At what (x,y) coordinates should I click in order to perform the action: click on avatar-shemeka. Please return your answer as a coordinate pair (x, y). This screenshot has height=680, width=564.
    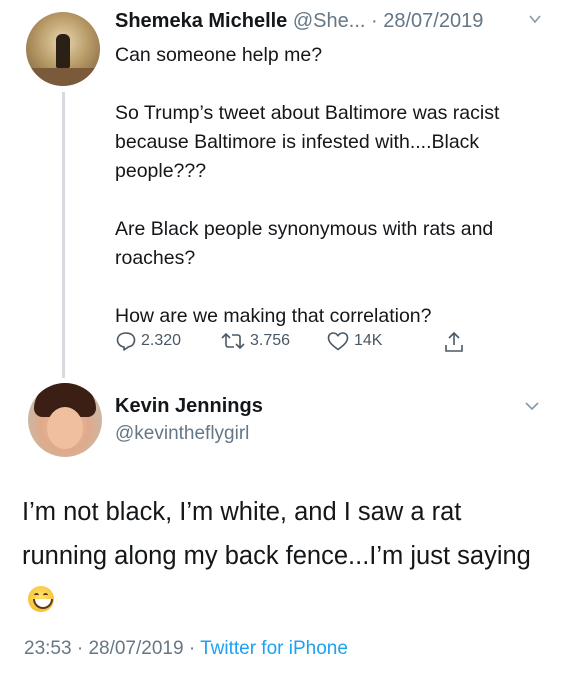
    Looking at the image, I should click on (63, 49).